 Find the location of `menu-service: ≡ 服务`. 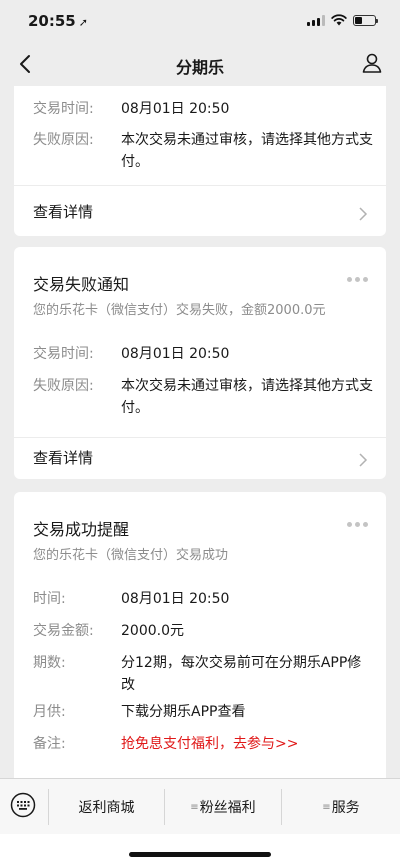

menu-service: ≡ 服务 is located at coordinates (341, 807).